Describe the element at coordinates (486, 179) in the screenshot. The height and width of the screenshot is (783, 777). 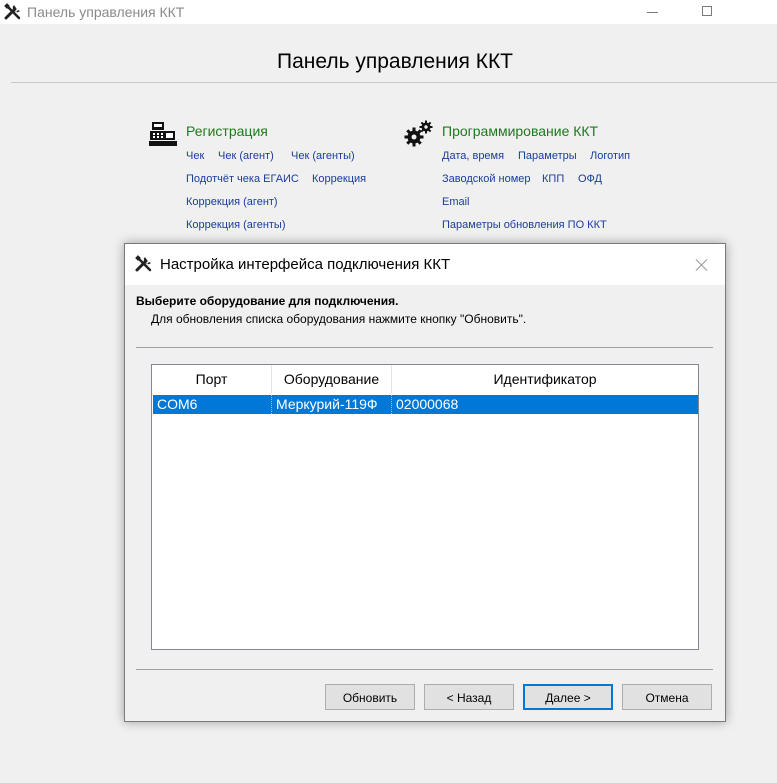
I see `link-serial-number: Заводской номер` at that location.